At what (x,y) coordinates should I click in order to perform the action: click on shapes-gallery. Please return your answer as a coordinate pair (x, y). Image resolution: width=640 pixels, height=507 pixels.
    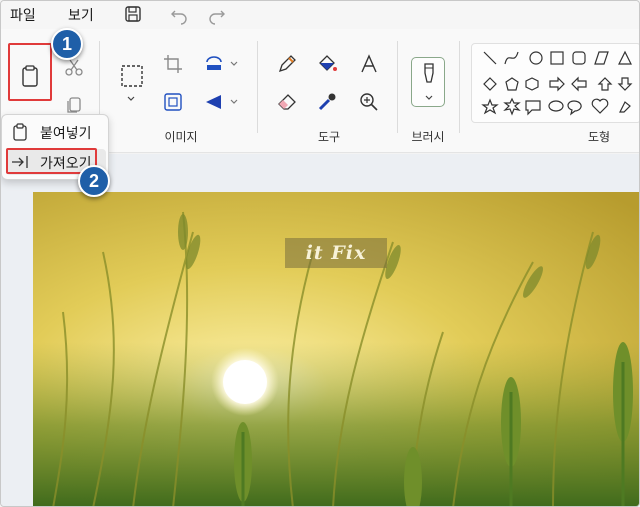
    Looking at the image, I should click on (555, 83).